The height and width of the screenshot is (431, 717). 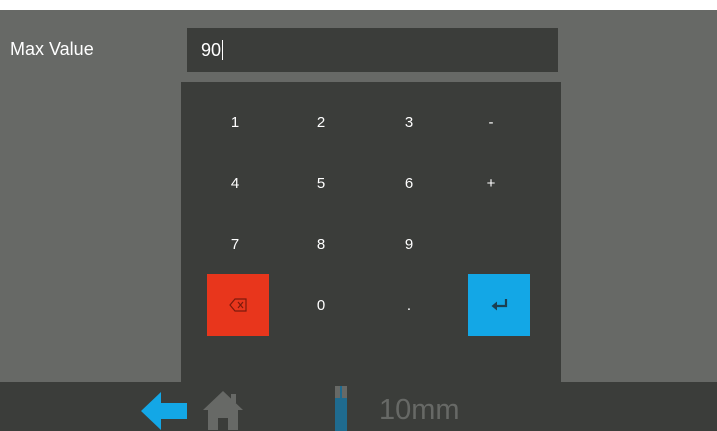 I want to click on back-arrow-icon, so click(x=164, y=411).